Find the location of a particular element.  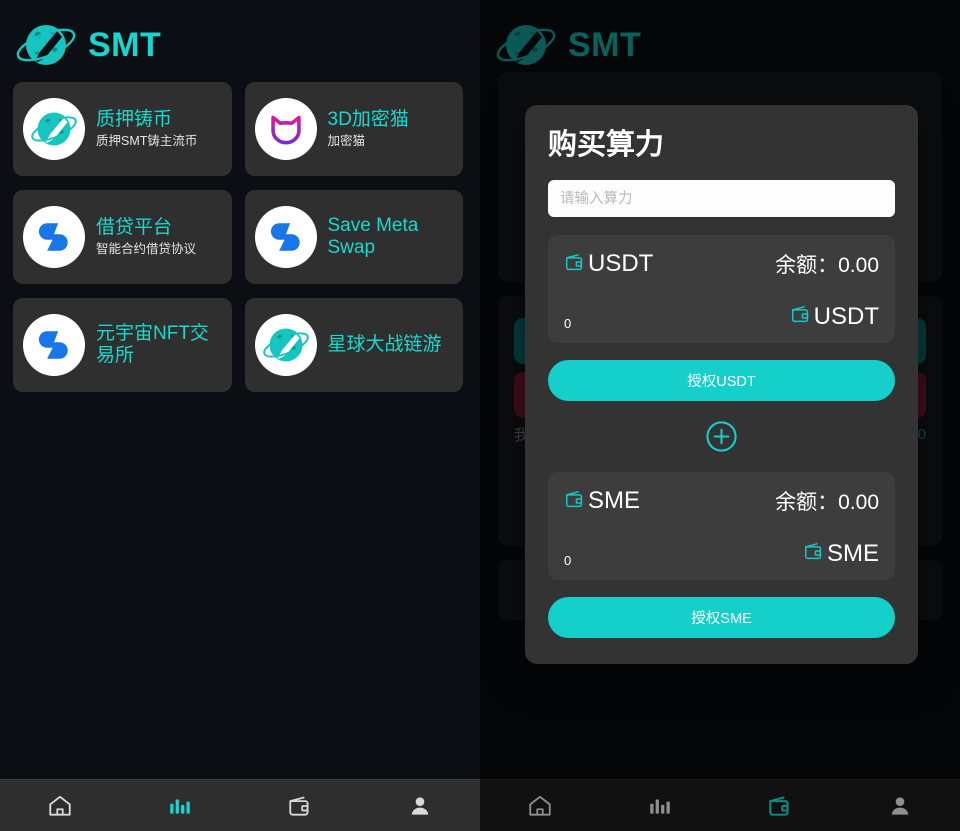

app-card-subtitle: 智能合约借贷协议 is located at coordinates (146, 248).